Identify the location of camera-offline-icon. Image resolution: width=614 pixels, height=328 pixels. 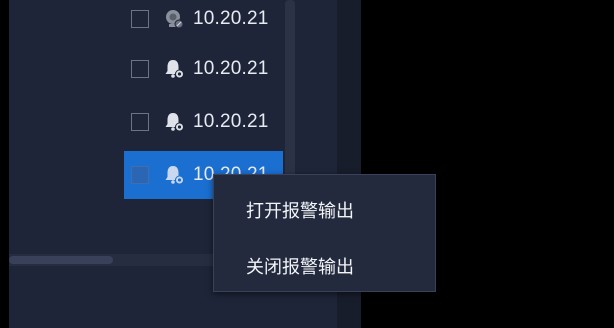
(174, 19).